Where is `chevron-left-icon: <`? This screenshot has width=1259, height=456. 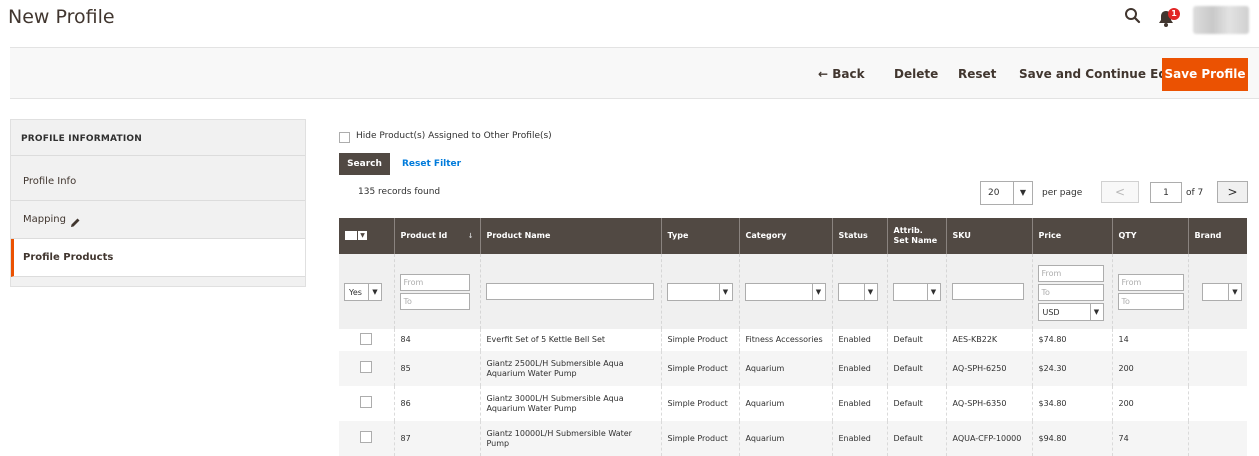
chevron-left-icon: < is located at coordinates (1120, 192).